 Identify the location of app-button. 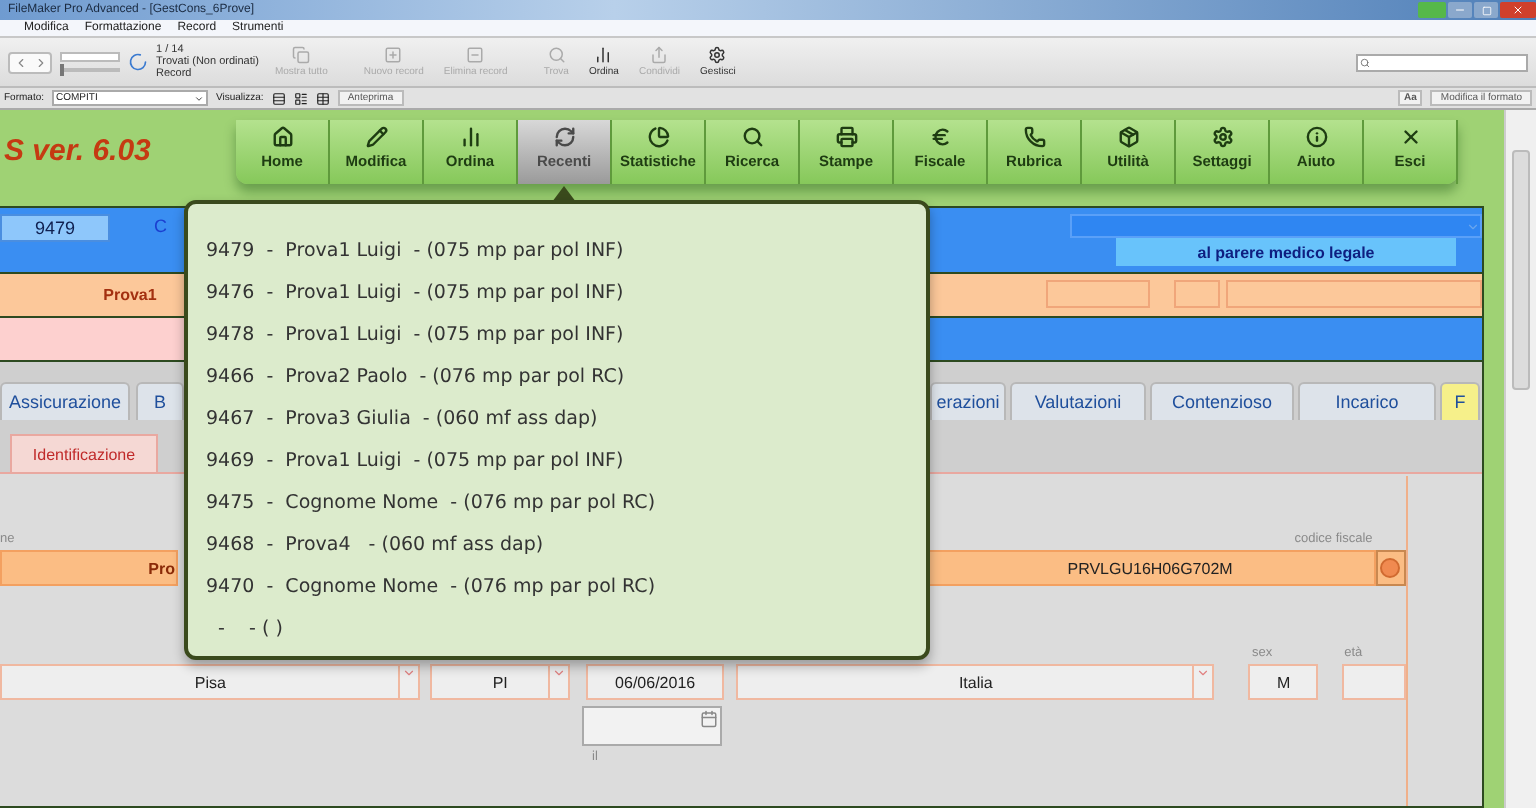
(1432, 10).